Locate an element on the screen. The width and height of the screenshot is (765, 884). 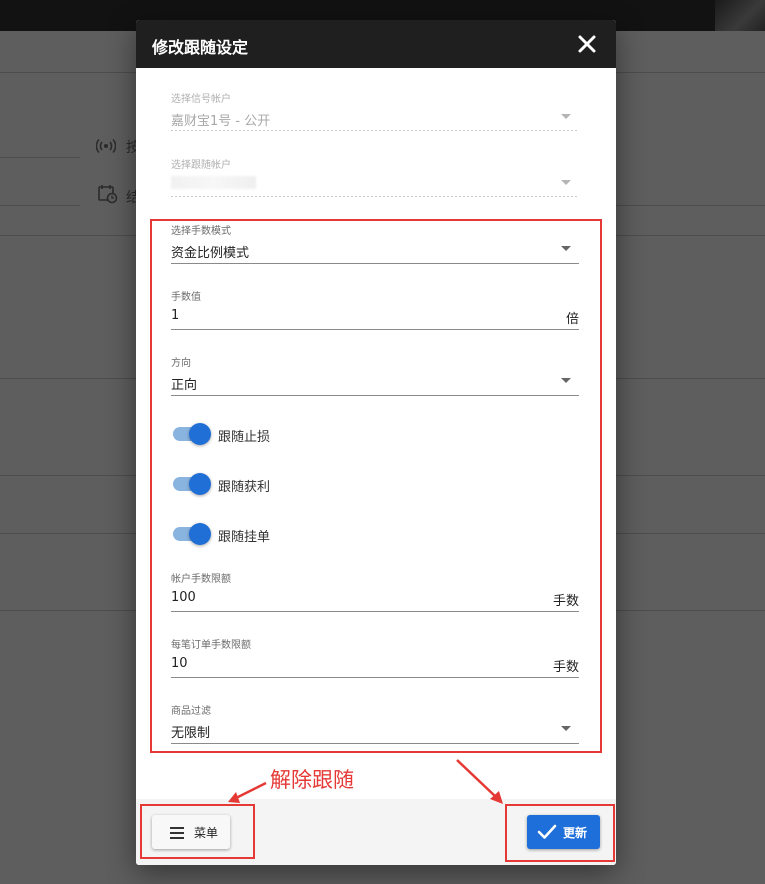
annotation-arrows is located at coordinates (365, 781).